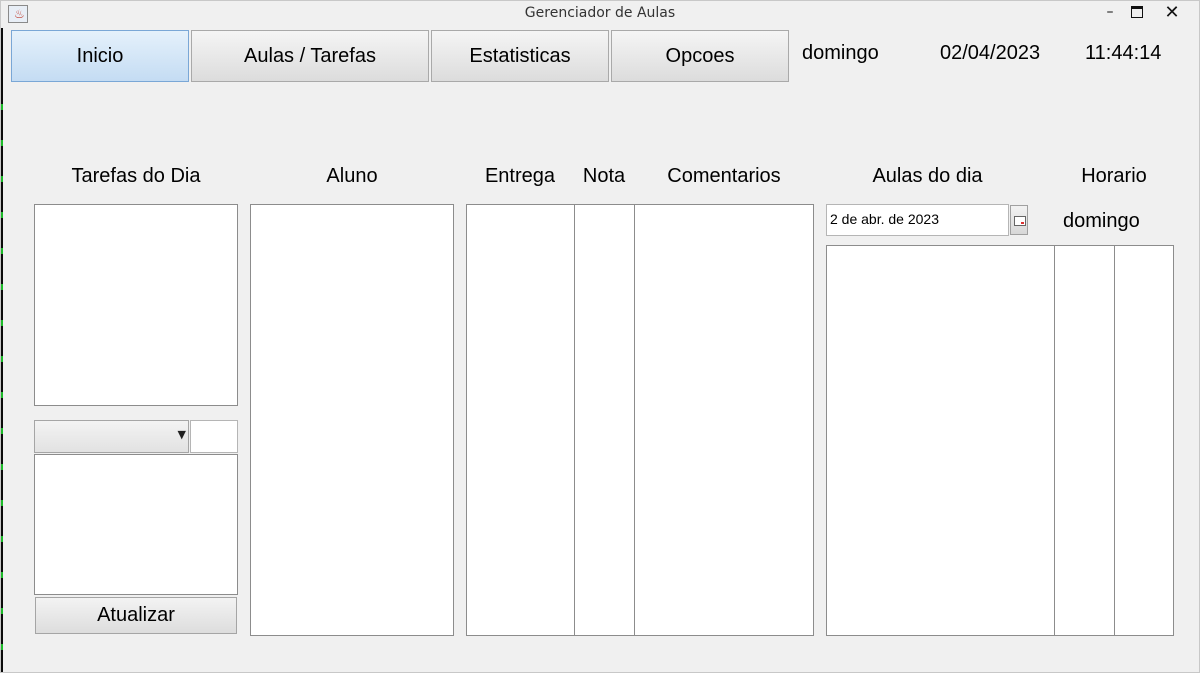  Describe the element at coordinates (724, 420) in the screenshot. I see `comments-list` at that location.